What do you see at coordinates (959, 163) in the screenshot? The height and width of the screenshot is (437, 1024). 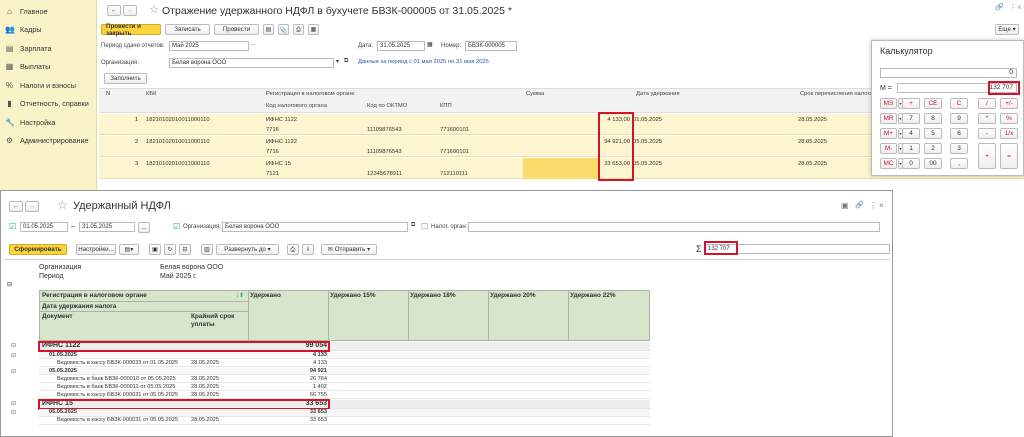 I see `calc-key: ,` at bounding box center [959, 163].